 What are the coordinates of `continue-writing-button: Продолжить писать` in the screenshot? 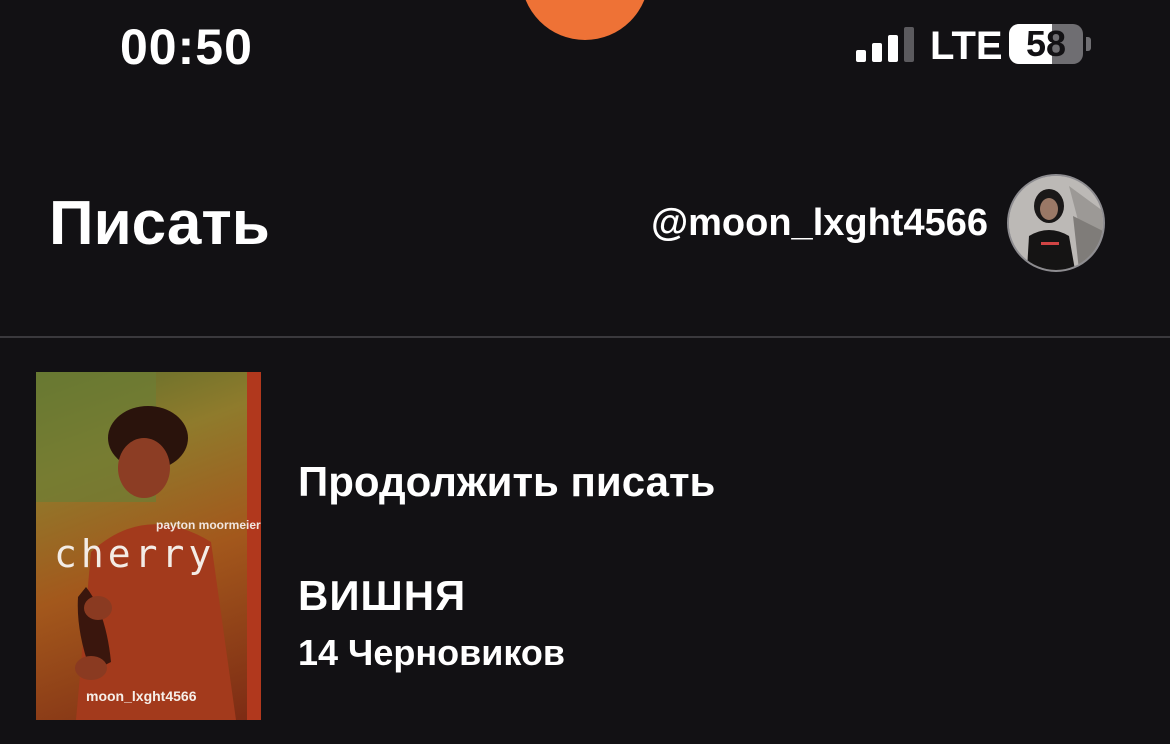 It's located at (506, 482).